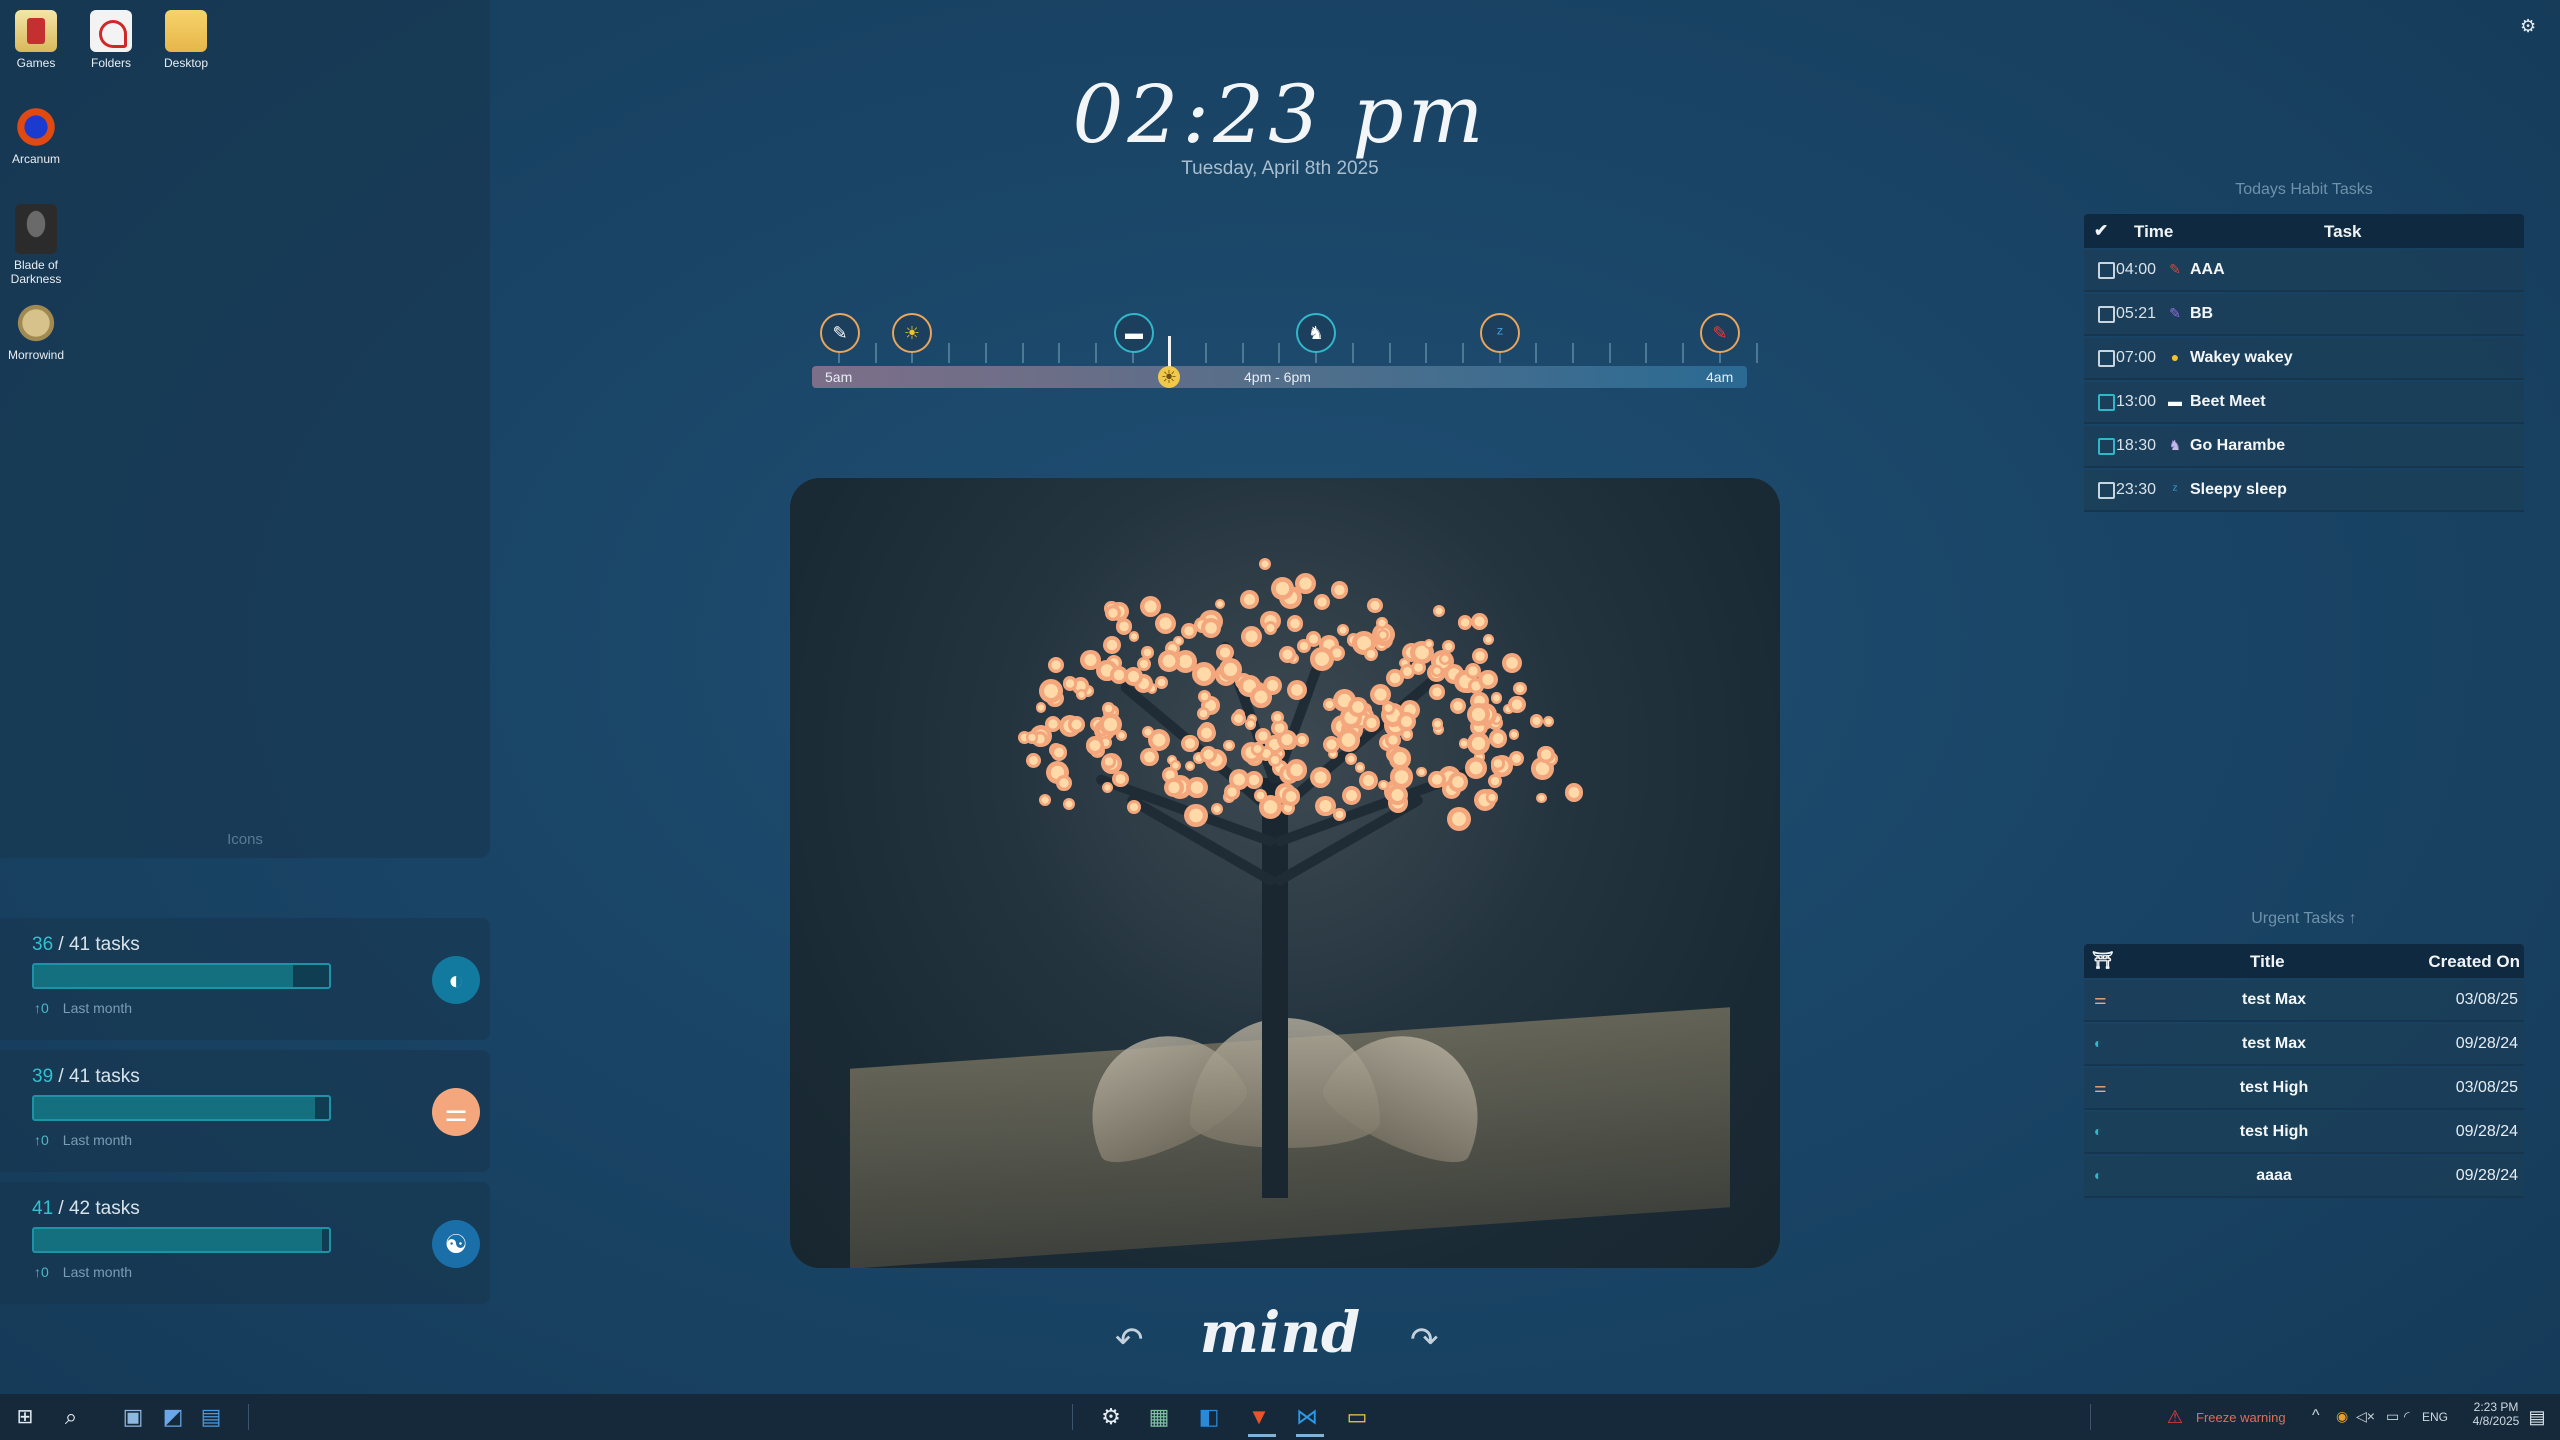  Describe the element at coordinates (2304, 1001) in the screenshot. I see `urgent-task-row: ⚌ test Max 03/08/25` at that location.